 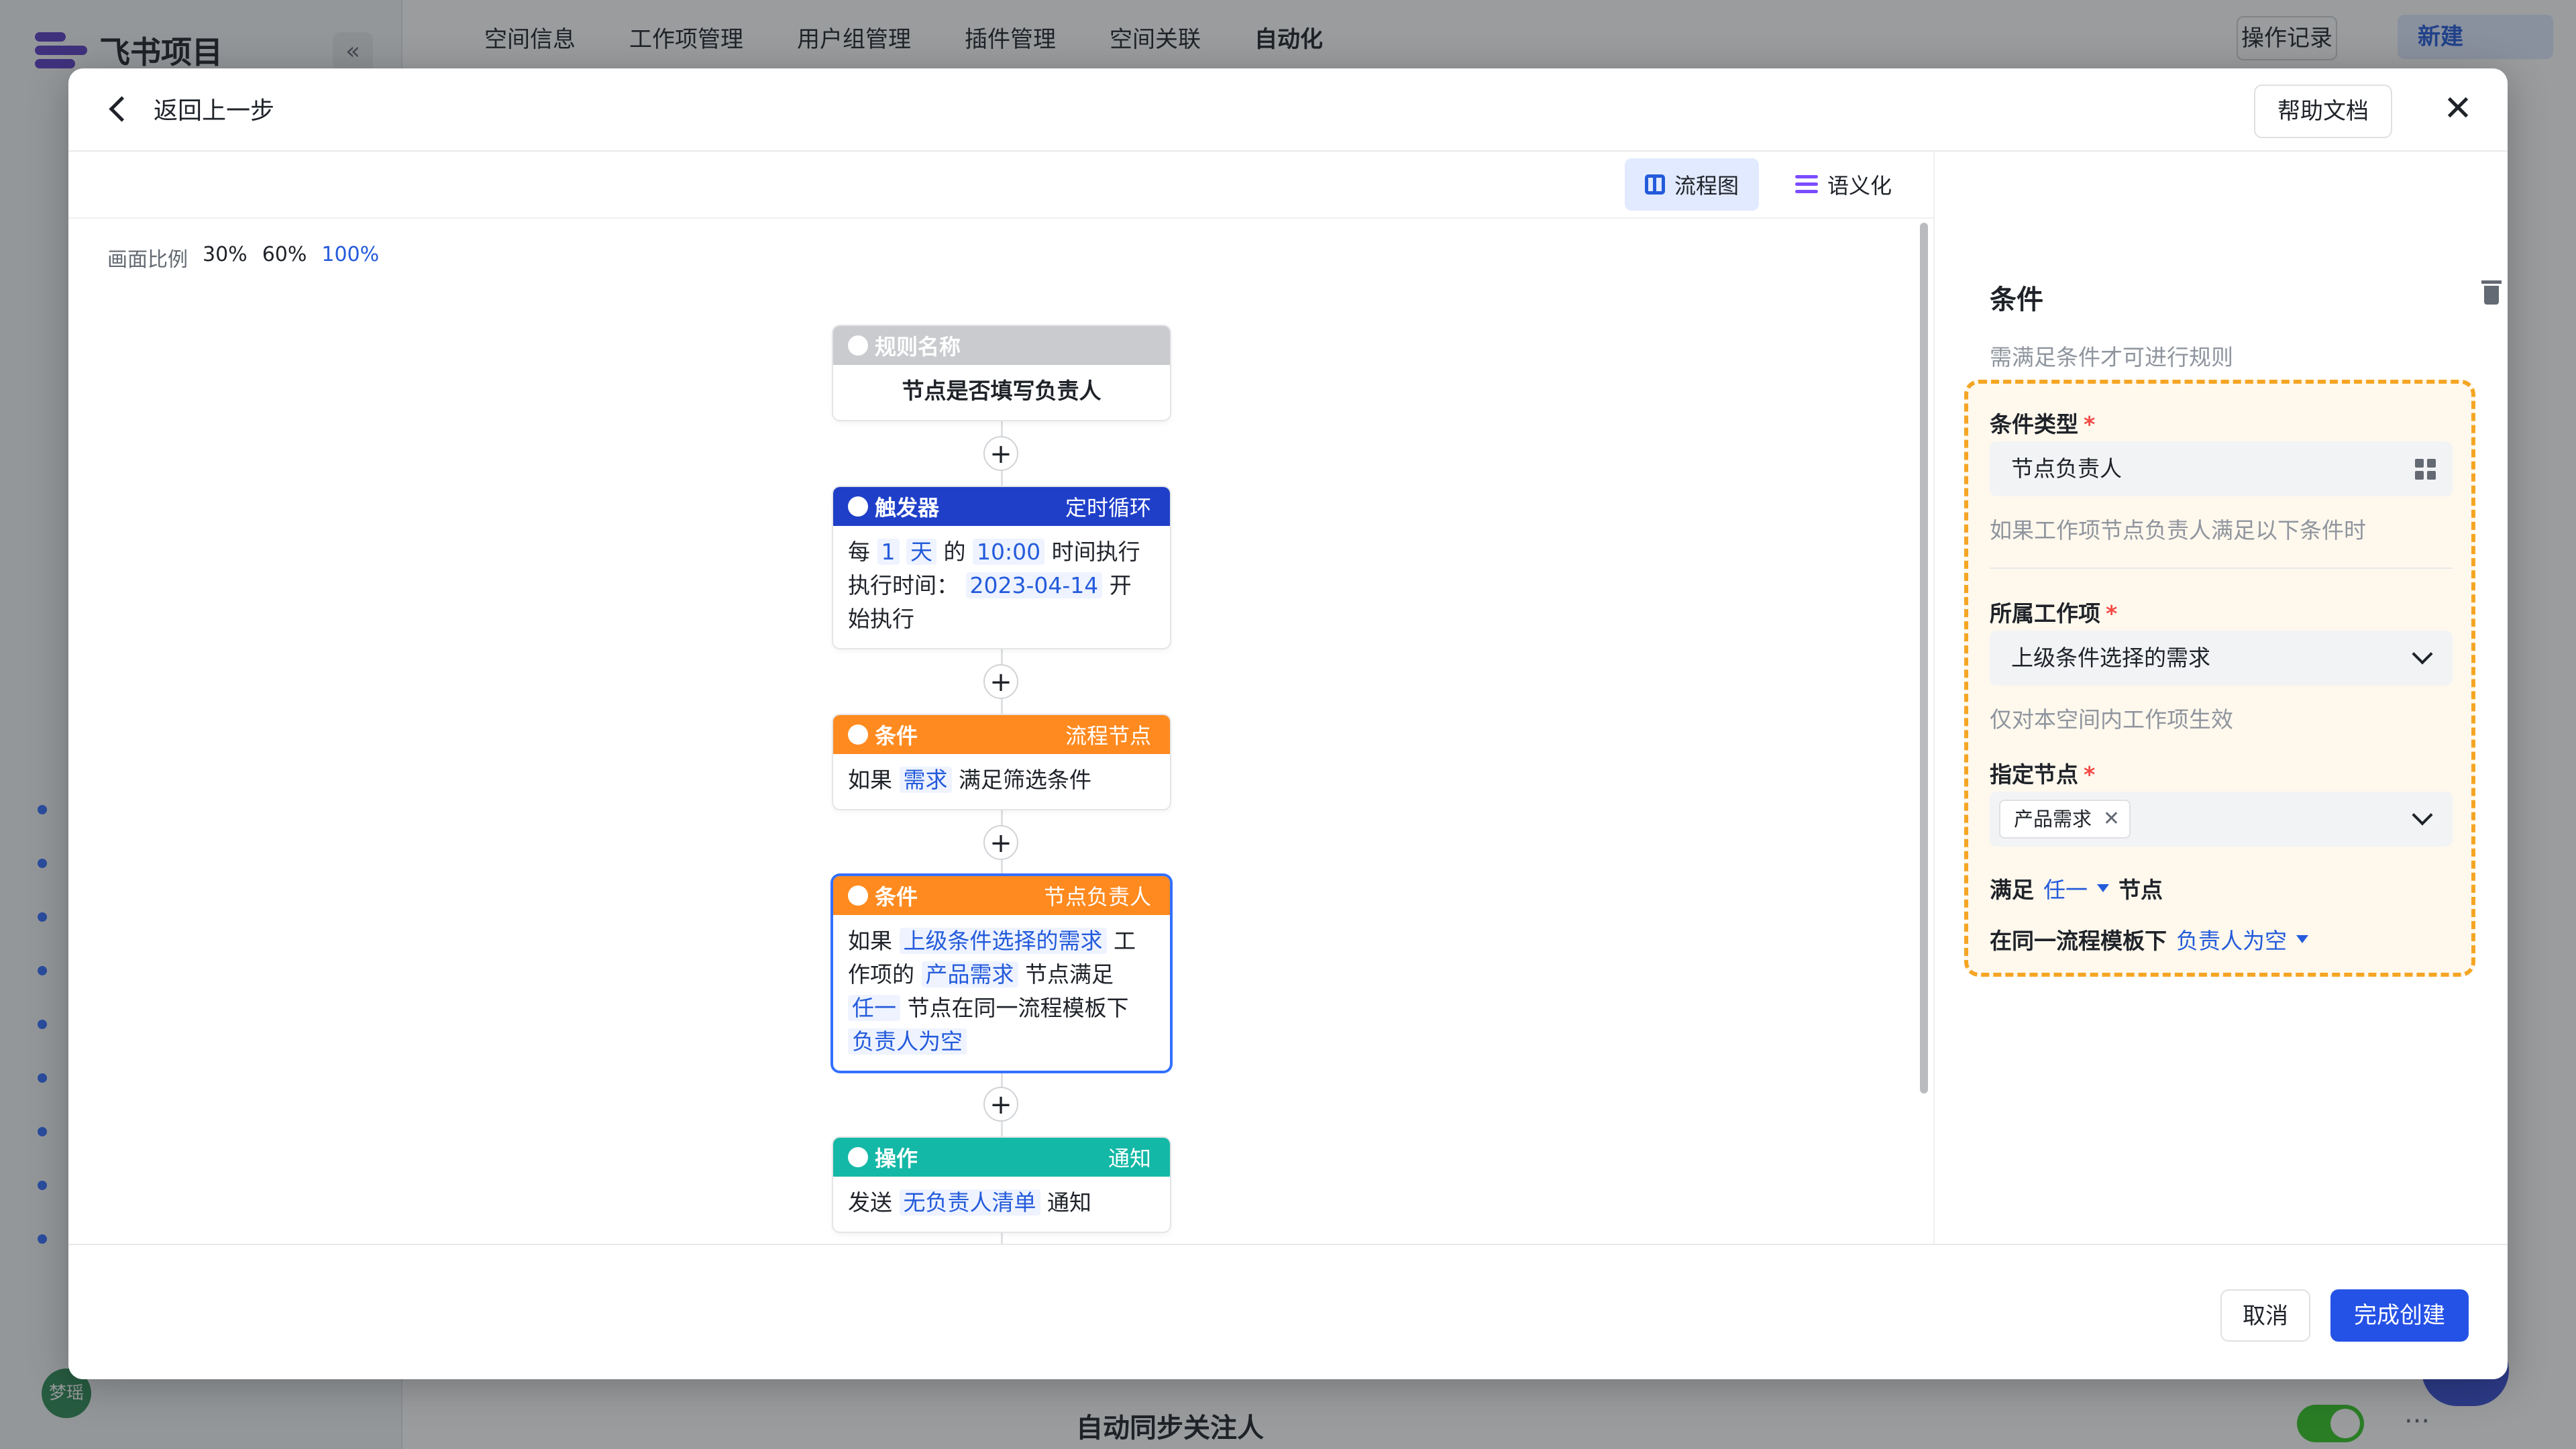 I want to click on node-header-label: 规则名称, so click(x=918, y=347).